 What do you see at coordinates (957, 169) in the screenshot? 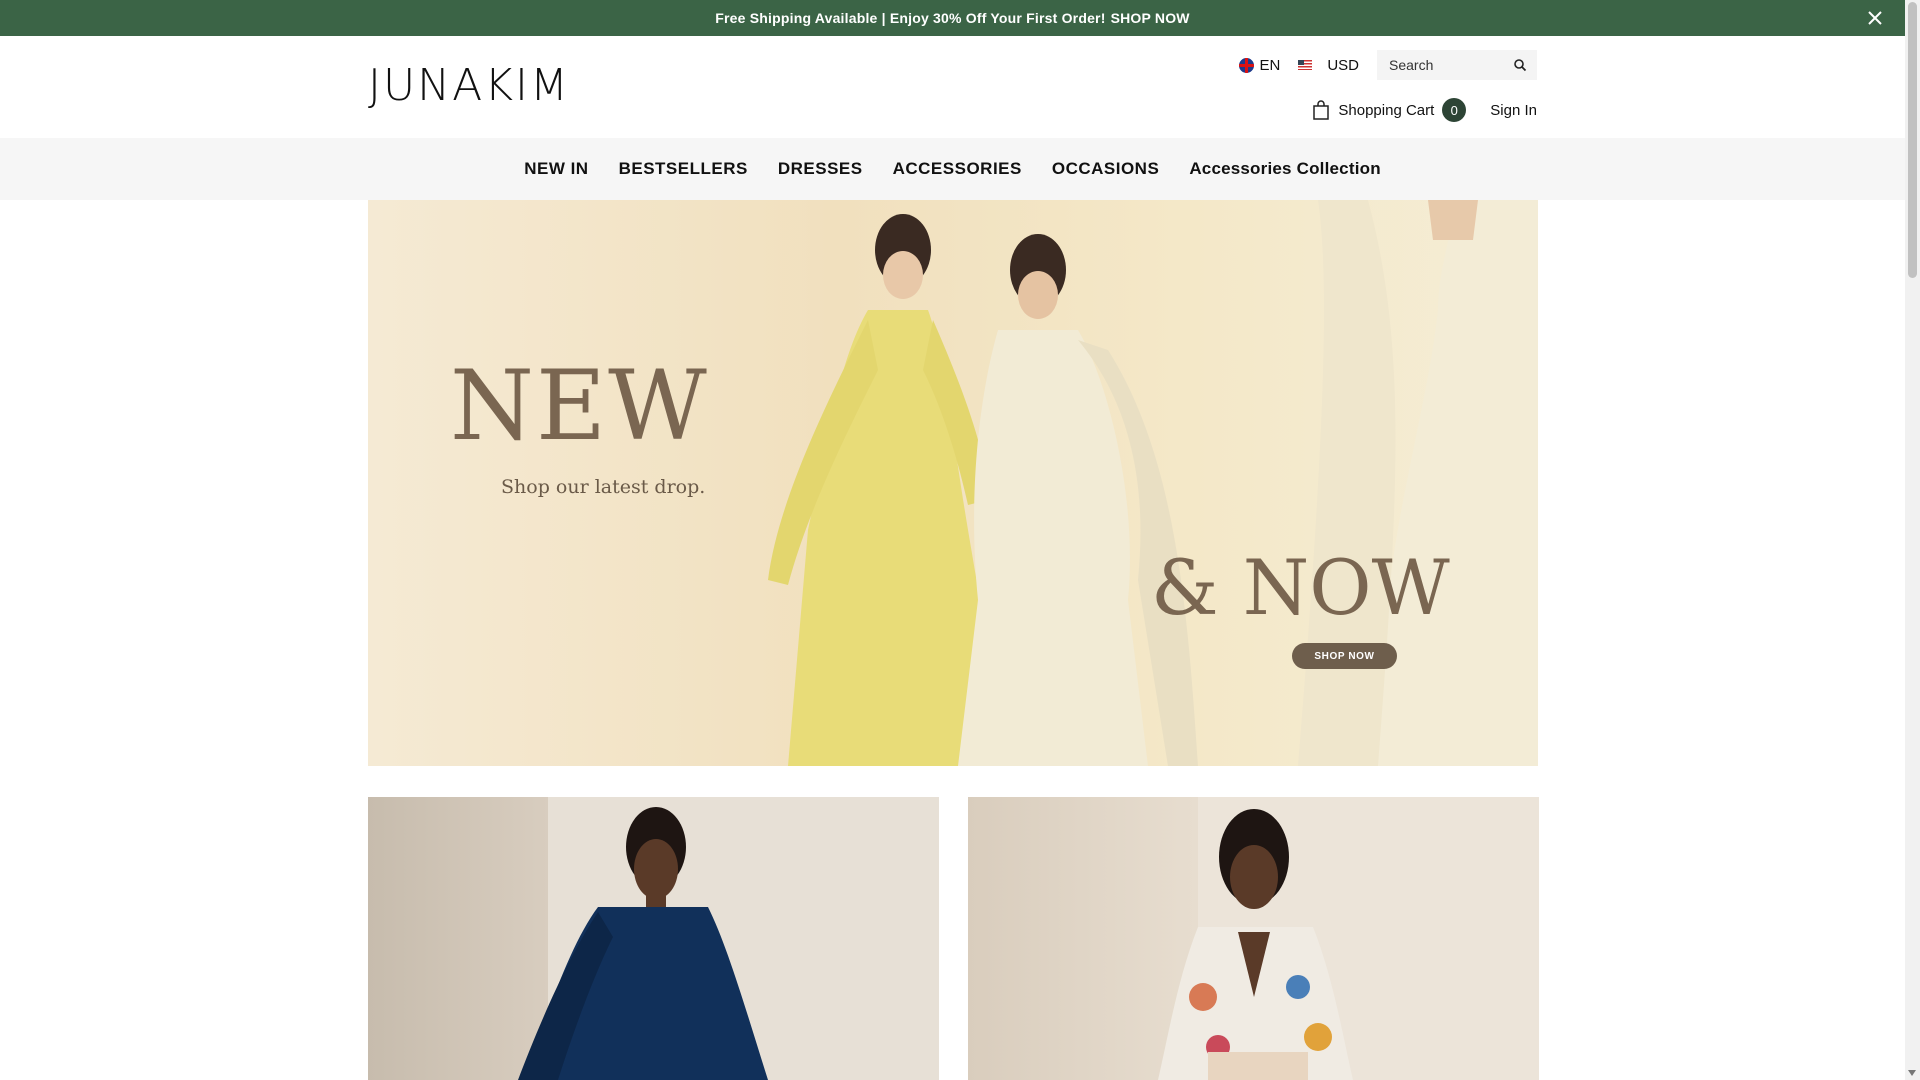
I see `nav-item-accessories: ACCESSORIES` at bounding box center [957, 169].